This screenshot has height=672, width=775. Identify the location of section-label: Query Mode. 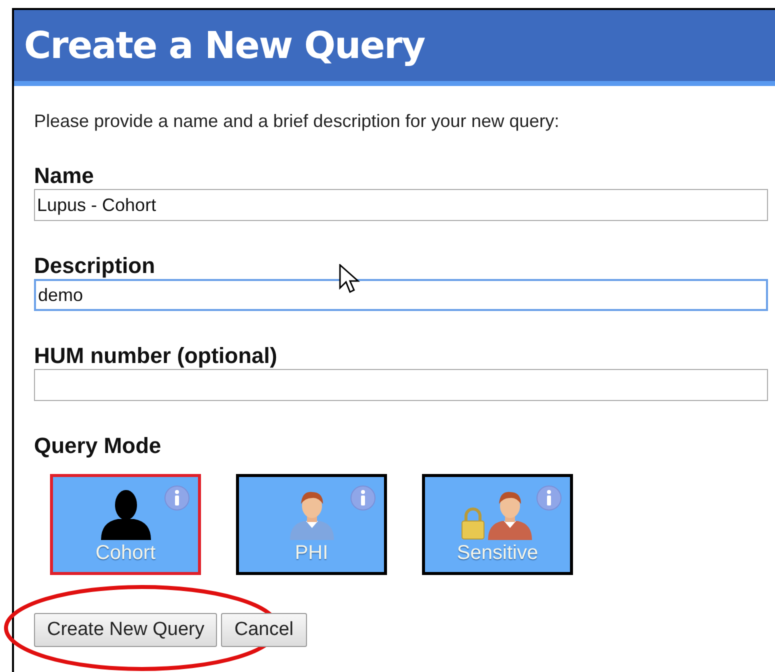
(98, 446).